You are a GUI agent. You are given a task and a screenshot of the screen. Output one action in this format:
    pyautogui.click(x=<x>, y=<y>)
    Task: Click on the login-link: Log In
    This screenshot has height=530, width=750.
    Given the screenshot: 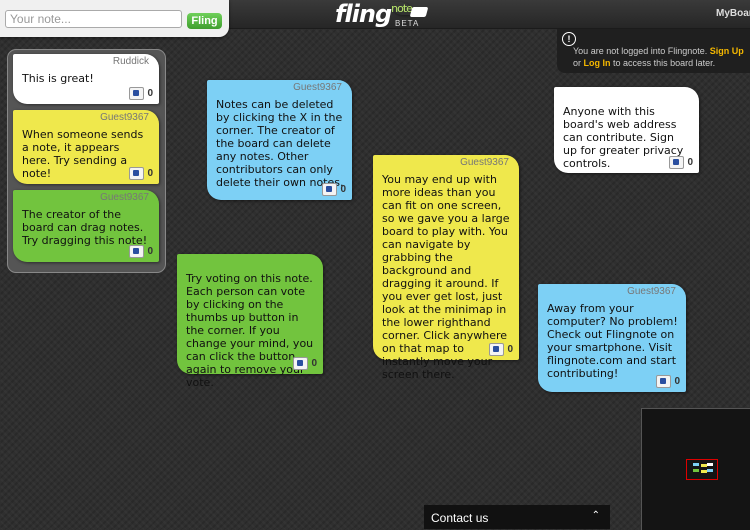 What is the action you would take?
    pyautogui.click(x=597, y=63)
    